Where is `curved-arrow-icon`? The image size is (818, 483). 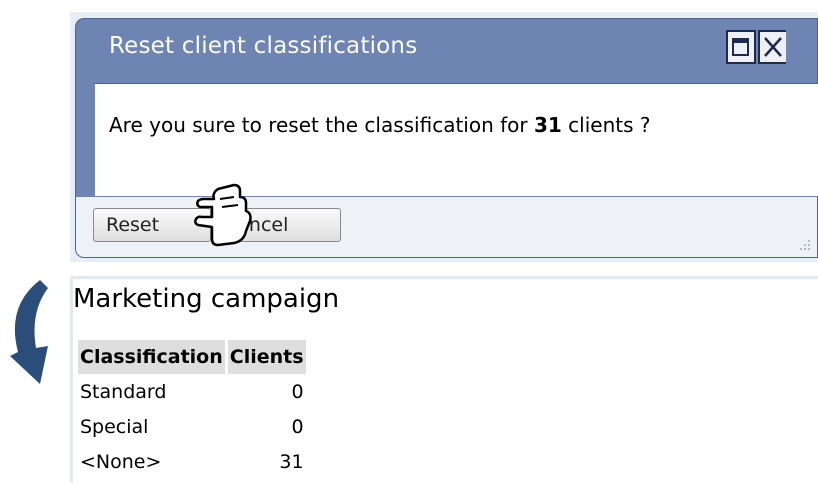 curved-arrow-icon is located at coordinates (29, 332).